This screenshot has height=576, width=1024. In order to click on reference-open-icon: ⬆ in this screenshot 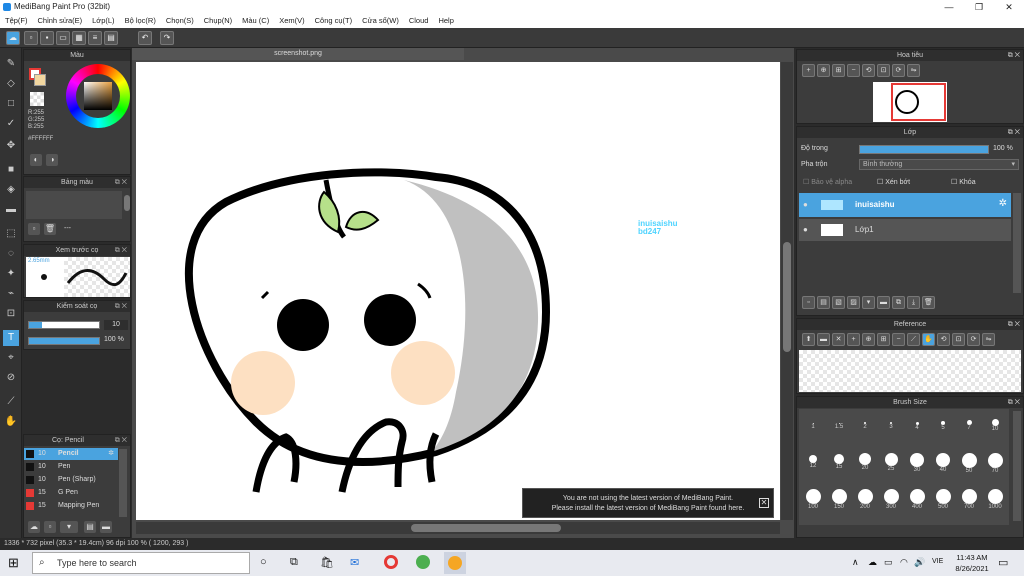, I will do `click(808, 339)`.